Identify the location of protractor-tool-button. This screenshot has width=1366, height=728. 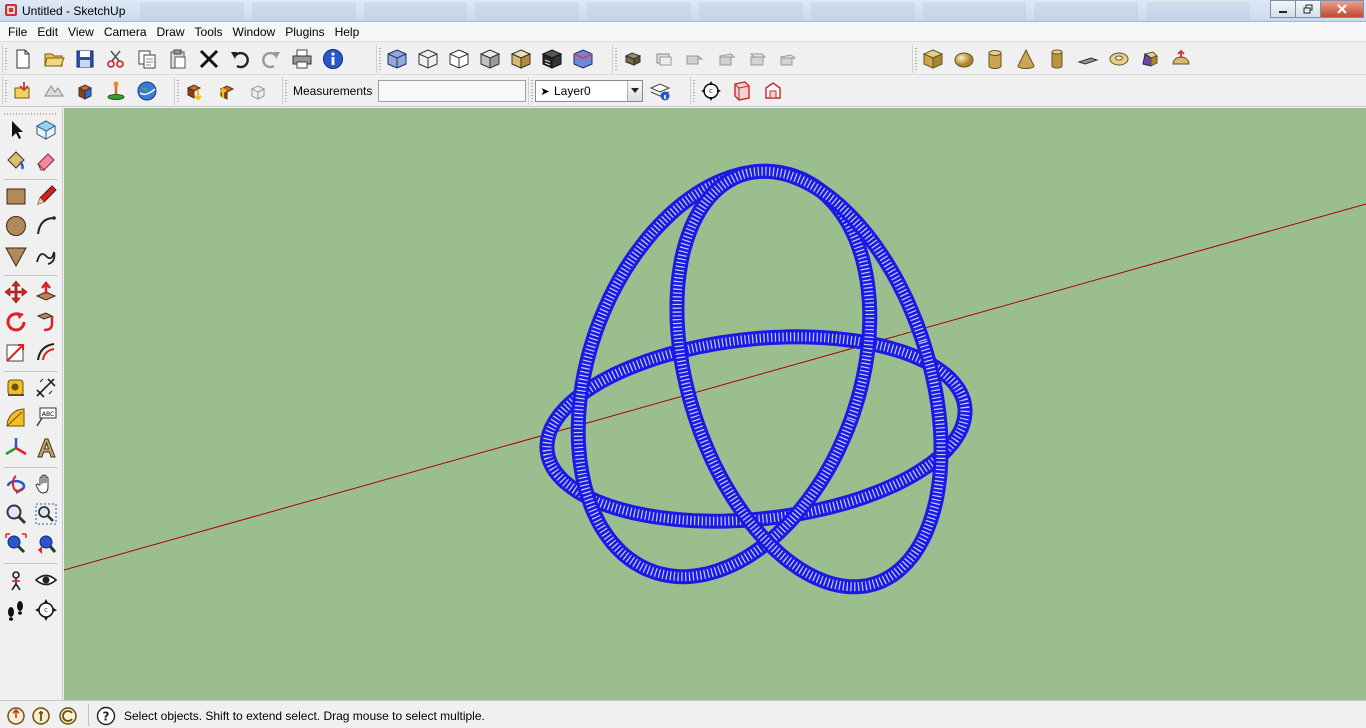
(16, 418).